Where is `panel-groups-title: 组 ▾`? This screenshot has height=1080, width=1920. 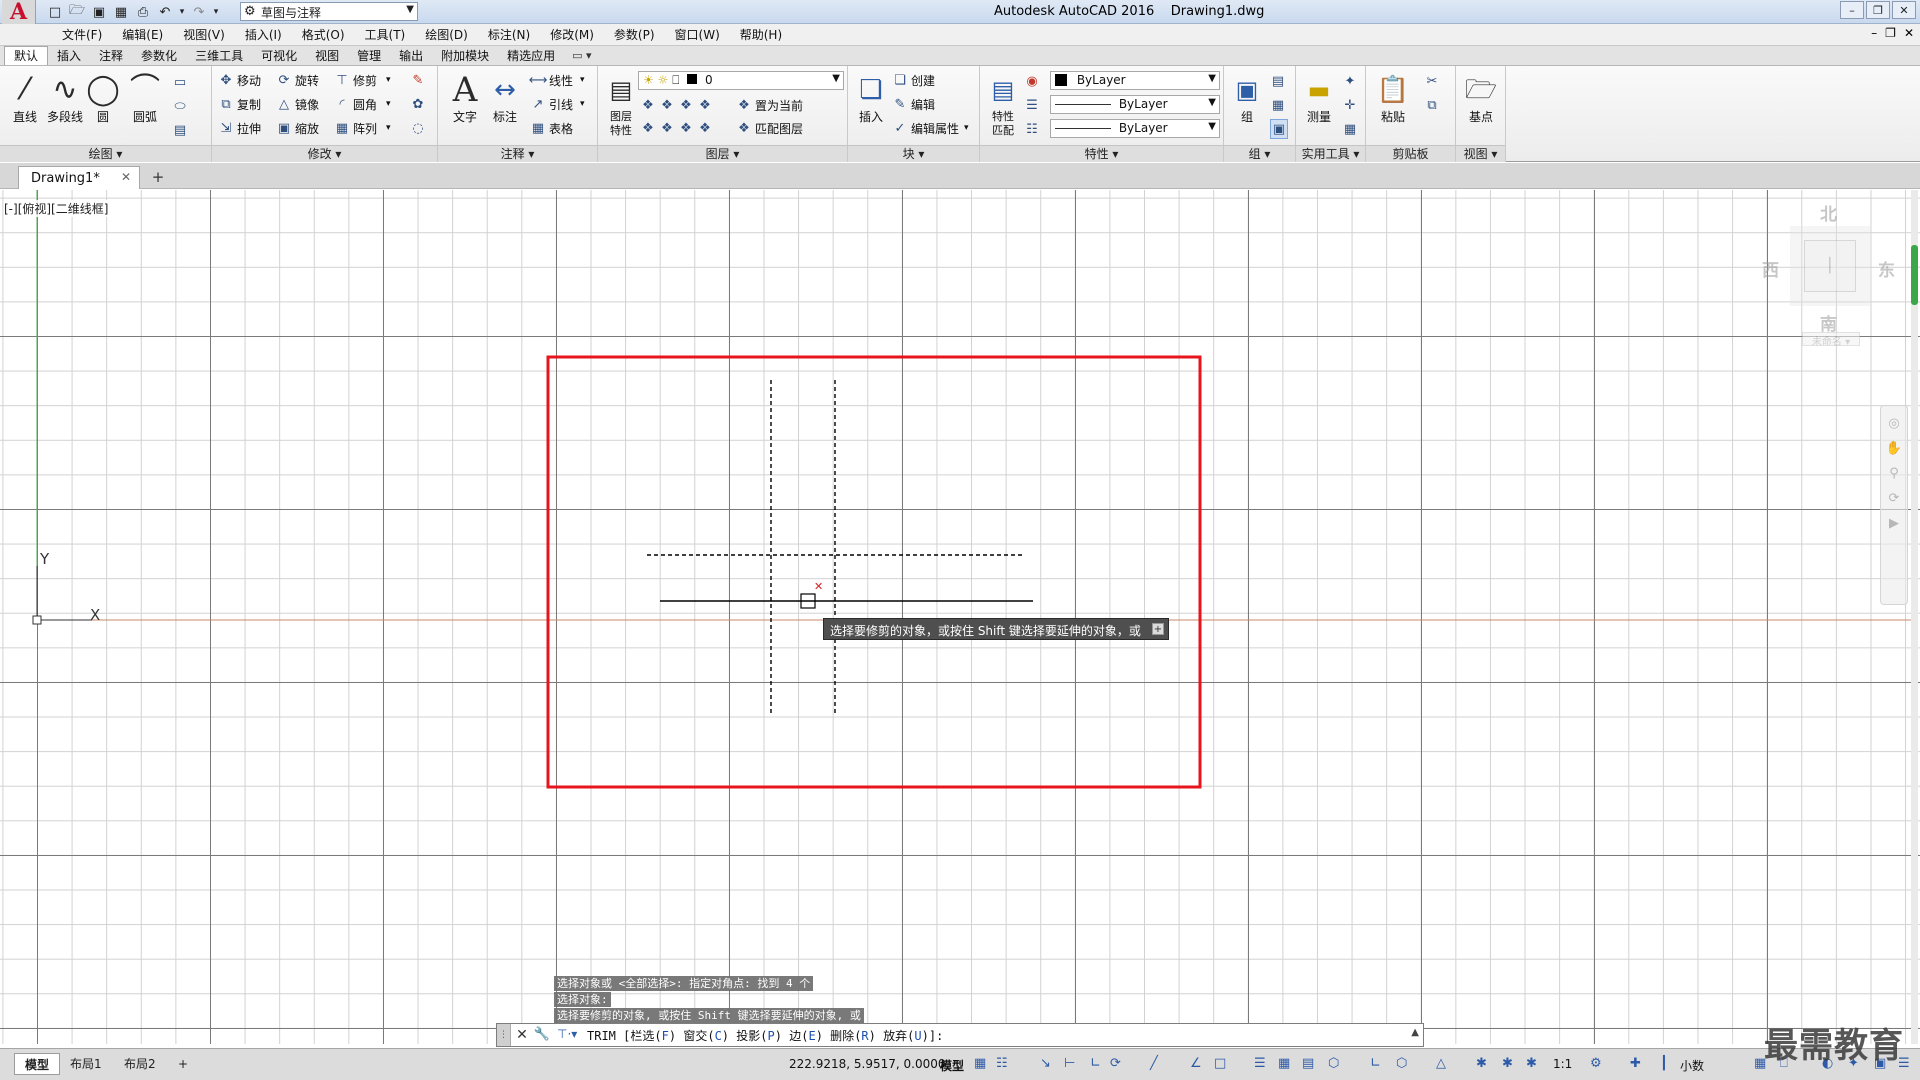 panel-groups-title: 组 ▾ is located at coordinates (1259, 153).